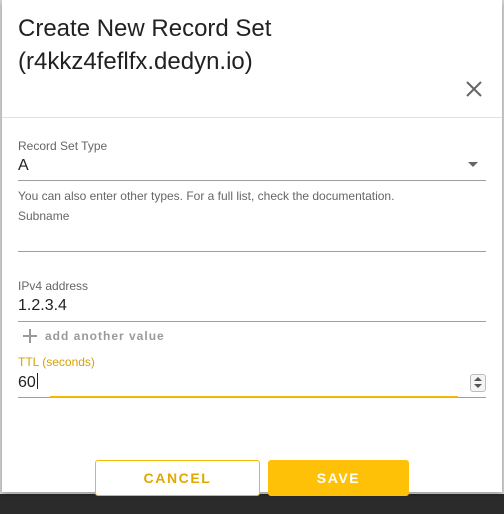 This screenshot has height=514, width=504. I want to click on subname-underline, so click(252, 251).